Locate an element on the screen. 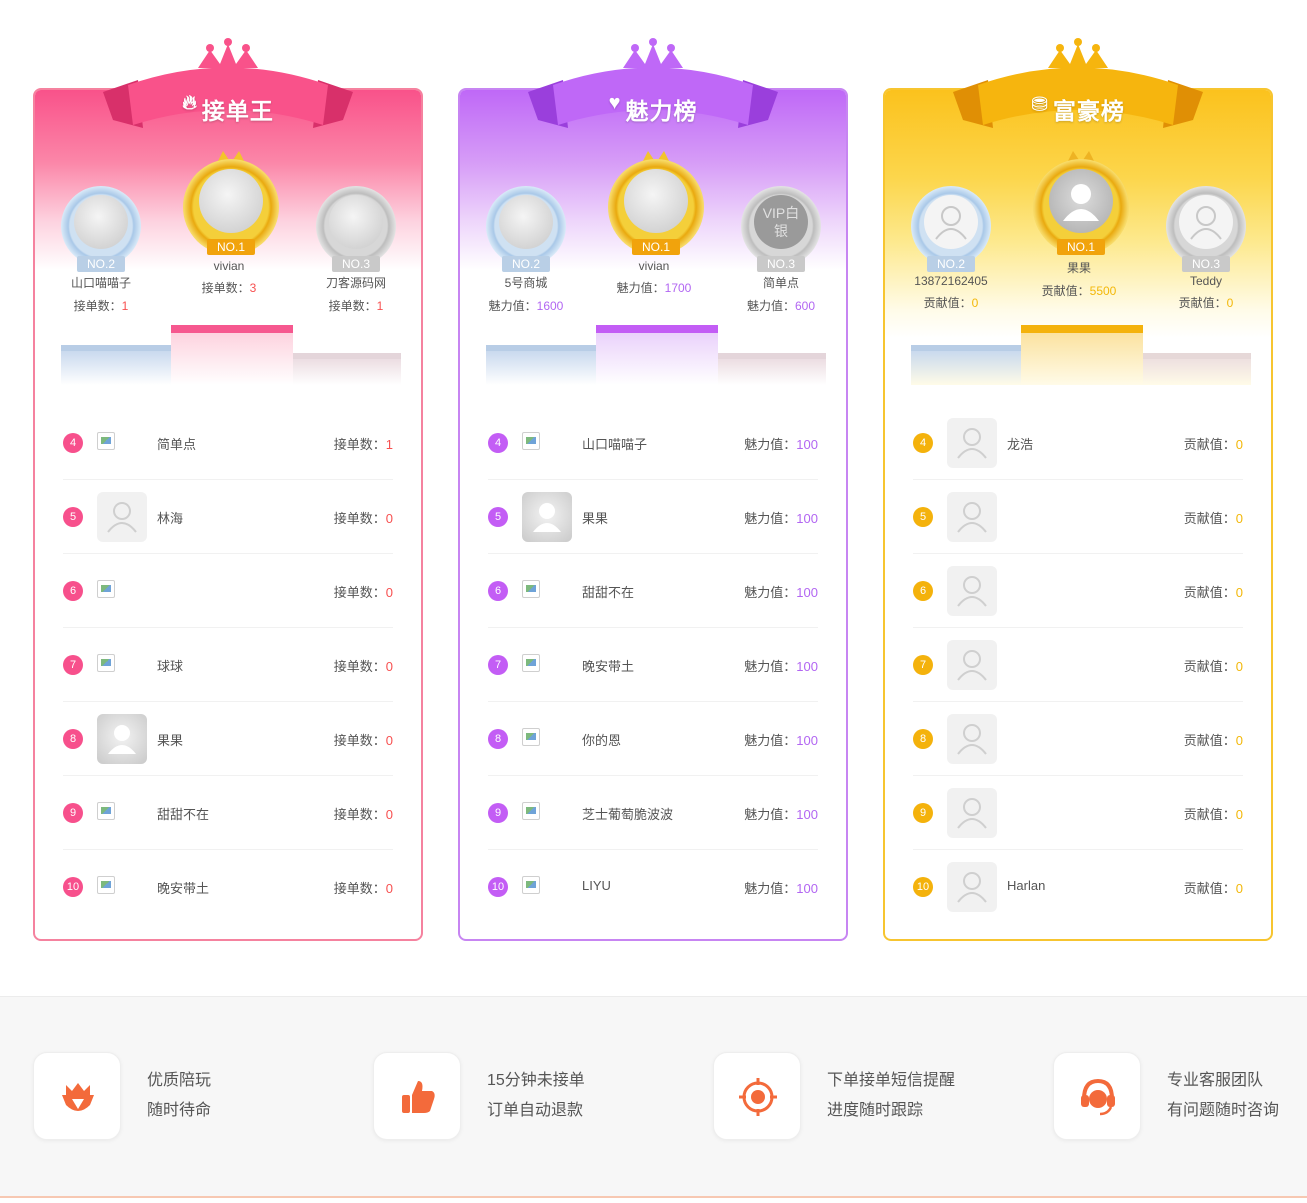  board-title: 魅力榜 is located at coordinates (661, 111).